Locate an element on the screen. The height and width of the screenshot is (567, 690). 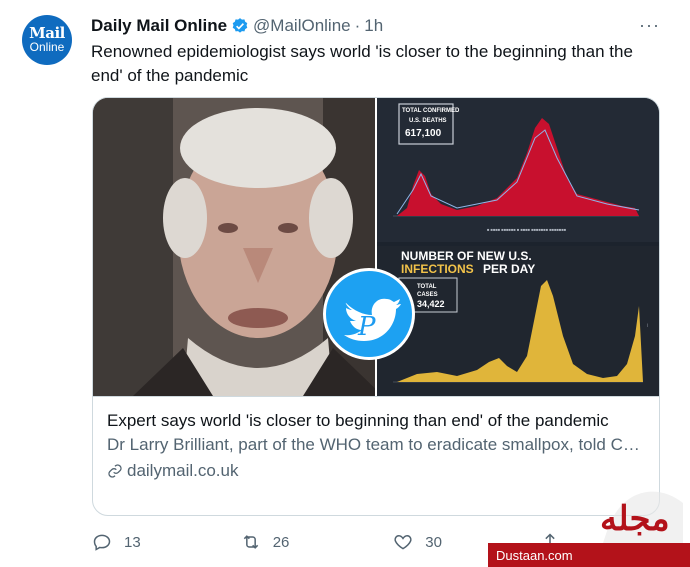
tweet-header: Daily Mail Online @MailOnline · 1h ··· is located at coordinates (382, 26).